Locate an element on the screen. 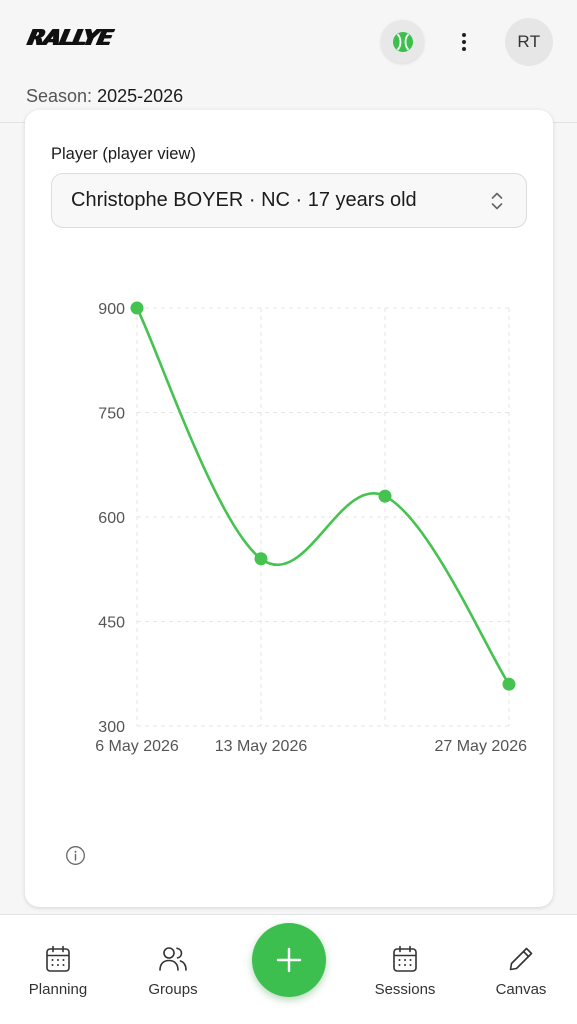 The height and width of the screenshot is (1024, 577). nav-label-groups: Groups is located at coordinates (173, 989).